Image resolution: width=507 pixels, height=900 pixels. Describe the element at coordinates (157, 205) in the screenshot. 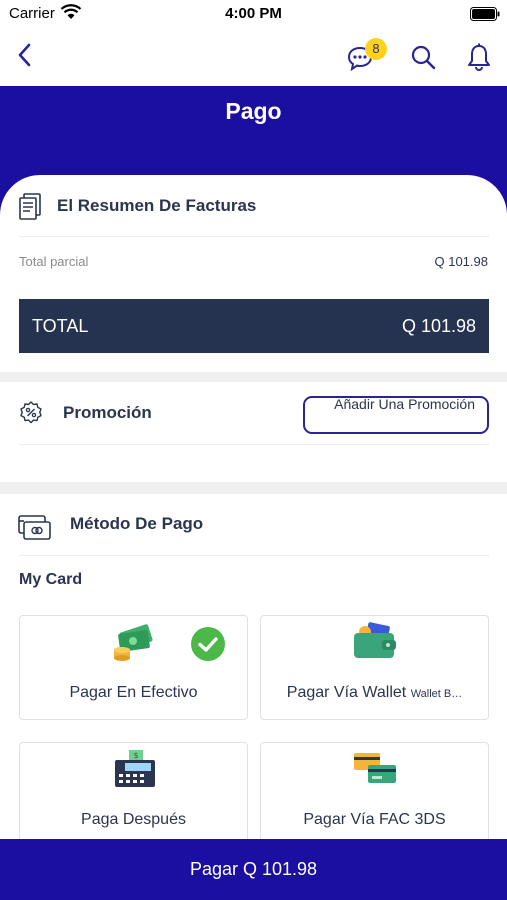

I see `summary-title: El Resumen De Facturas` at that location.